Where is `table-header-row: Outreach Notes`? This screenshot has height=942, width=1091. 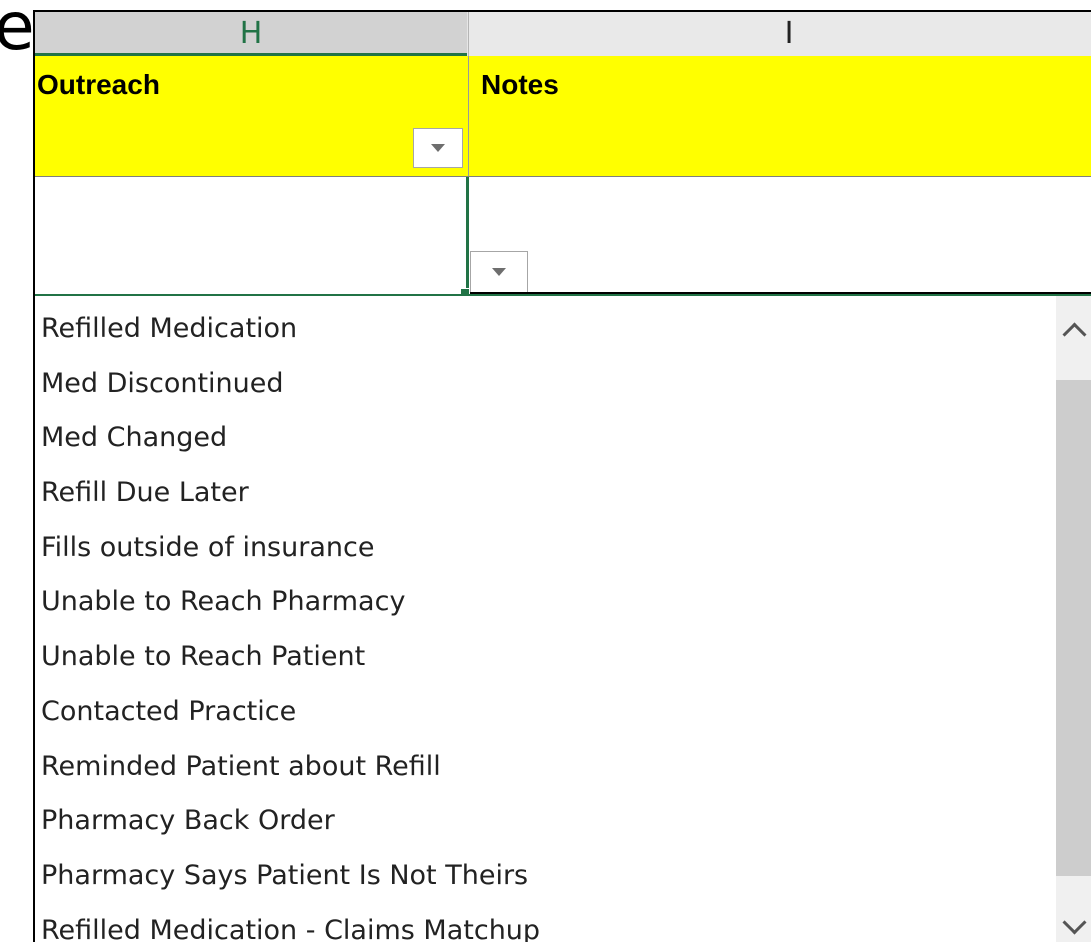
table-header-row: Outreach Notes is located at coordinates (563, 116).